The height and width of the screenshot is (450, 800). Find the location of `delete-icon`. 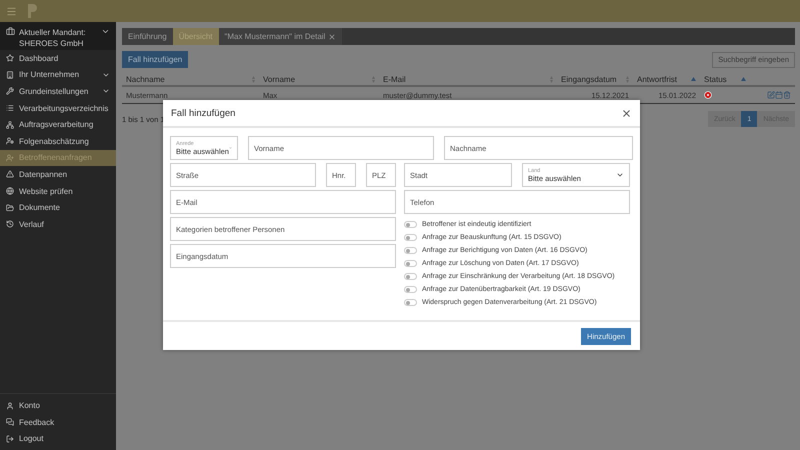

delete-icon is located at coordinates (787, 95).